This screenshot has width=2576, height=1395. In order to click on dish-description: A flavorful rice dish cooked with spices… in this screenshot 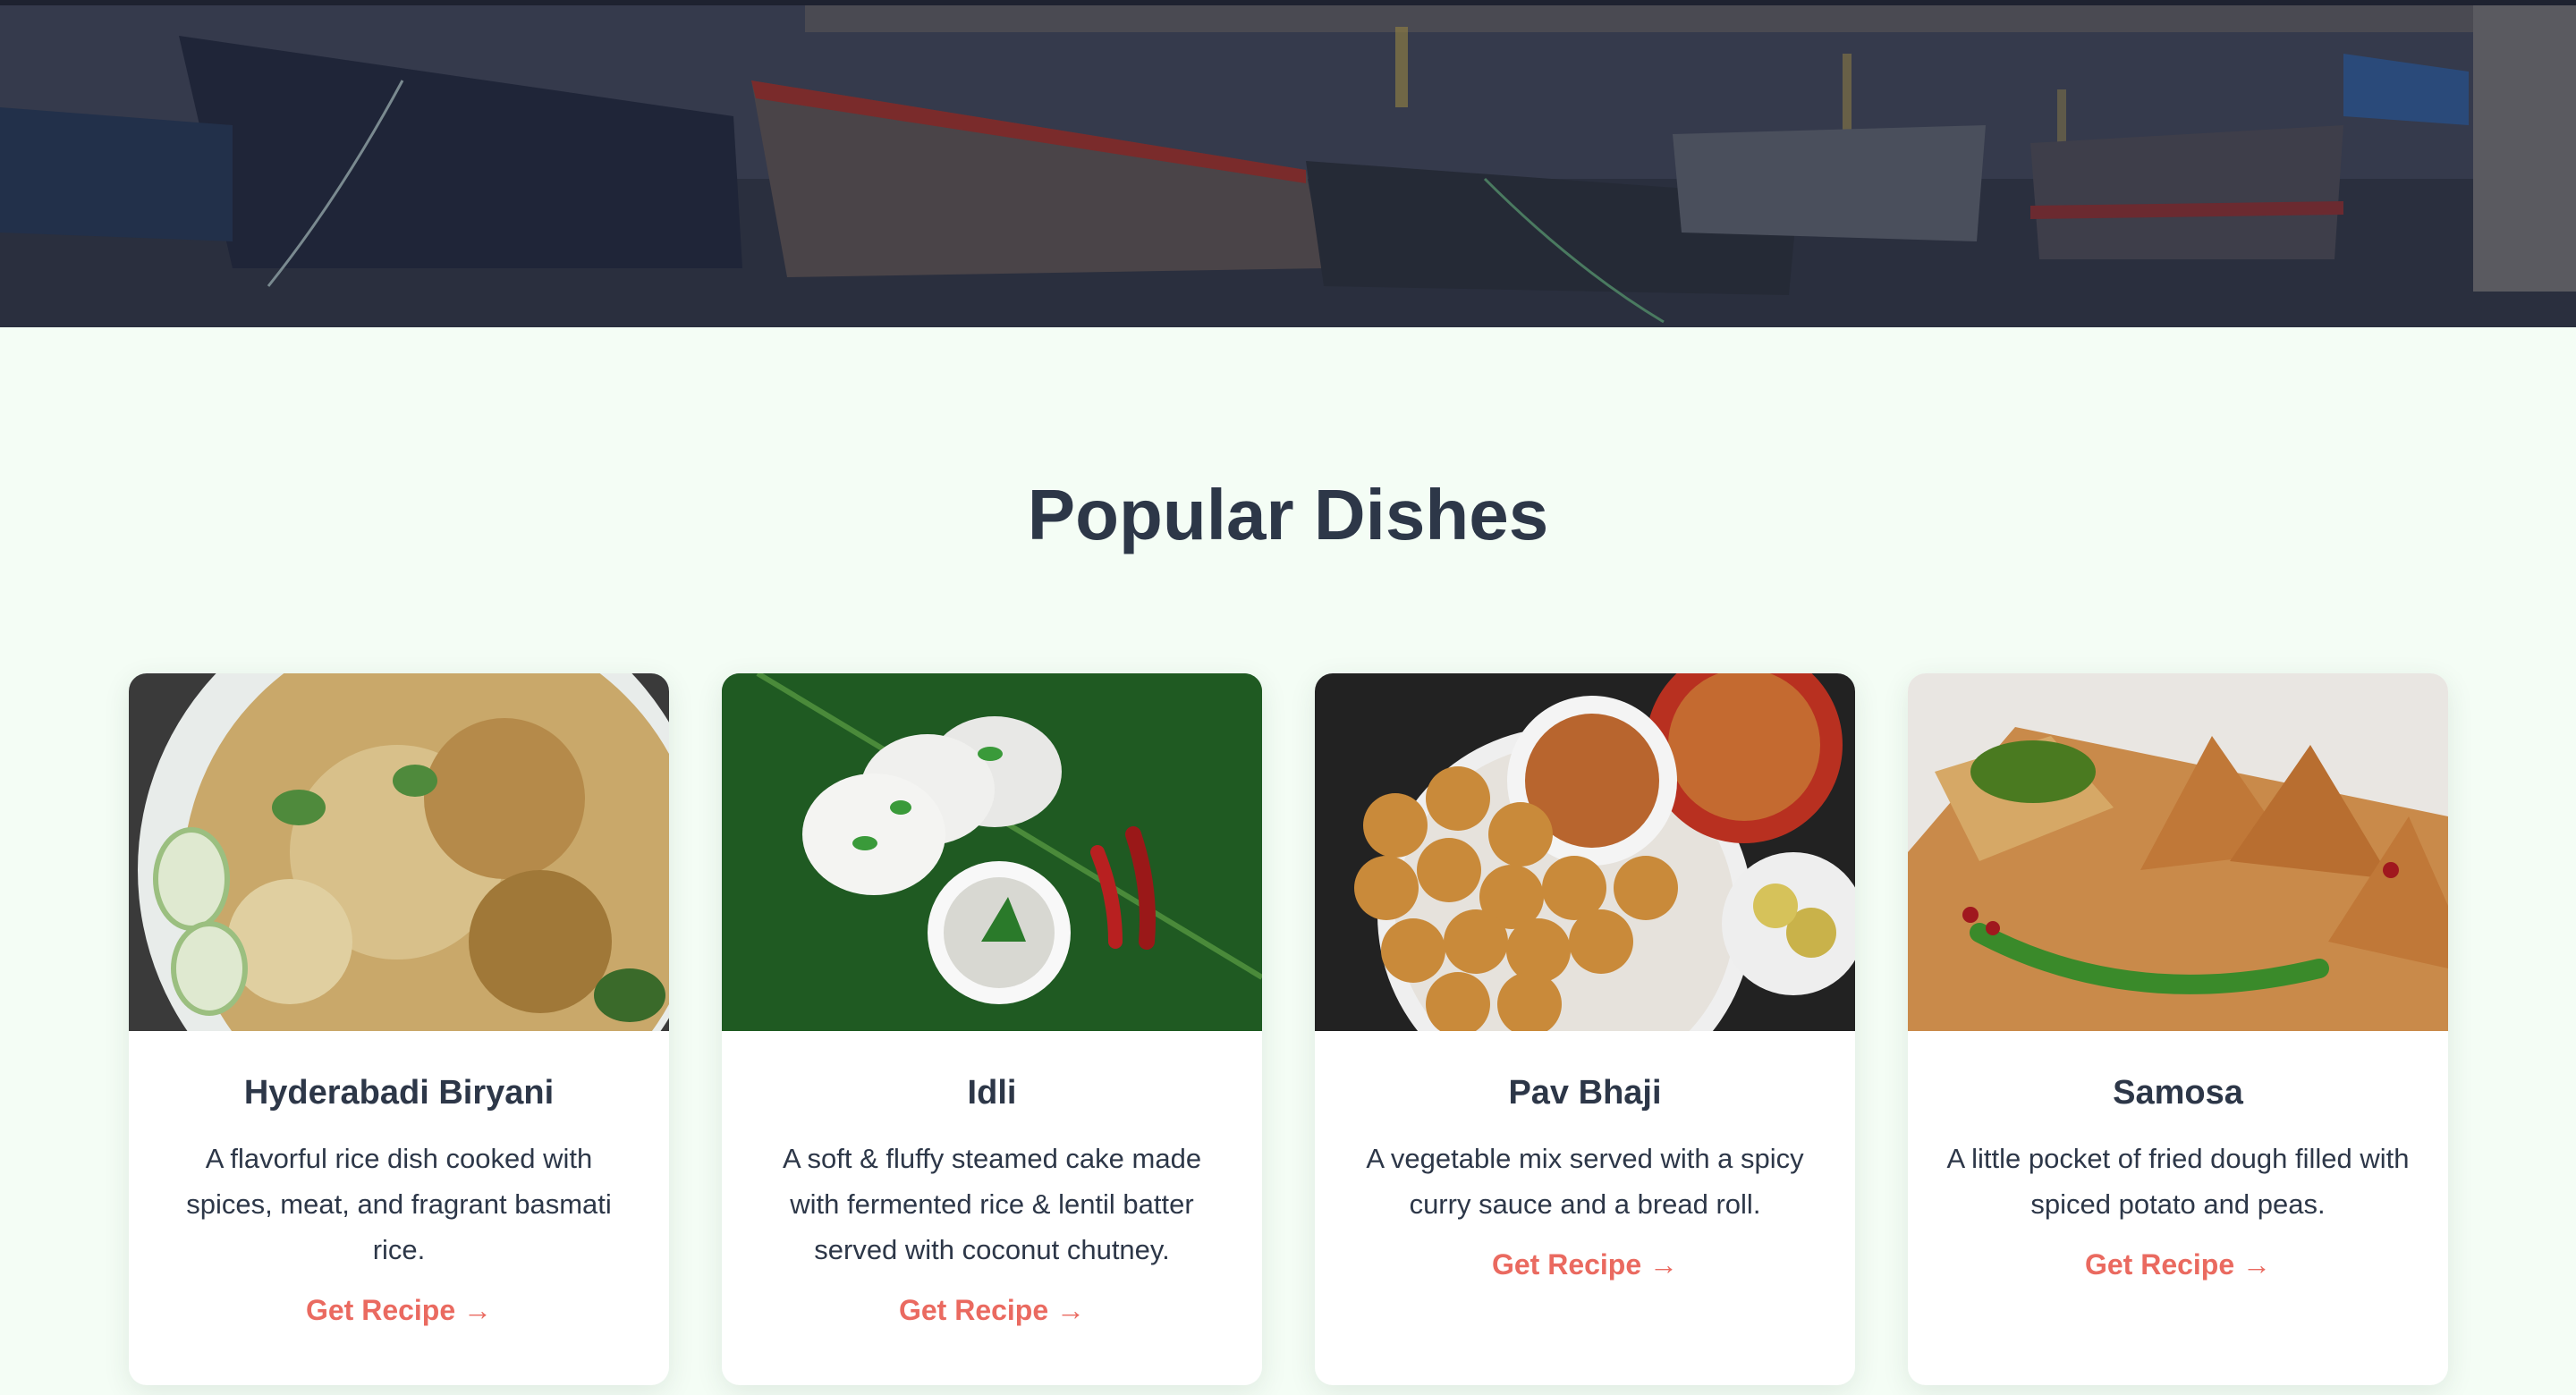, I will do `click(399, 1204)`.